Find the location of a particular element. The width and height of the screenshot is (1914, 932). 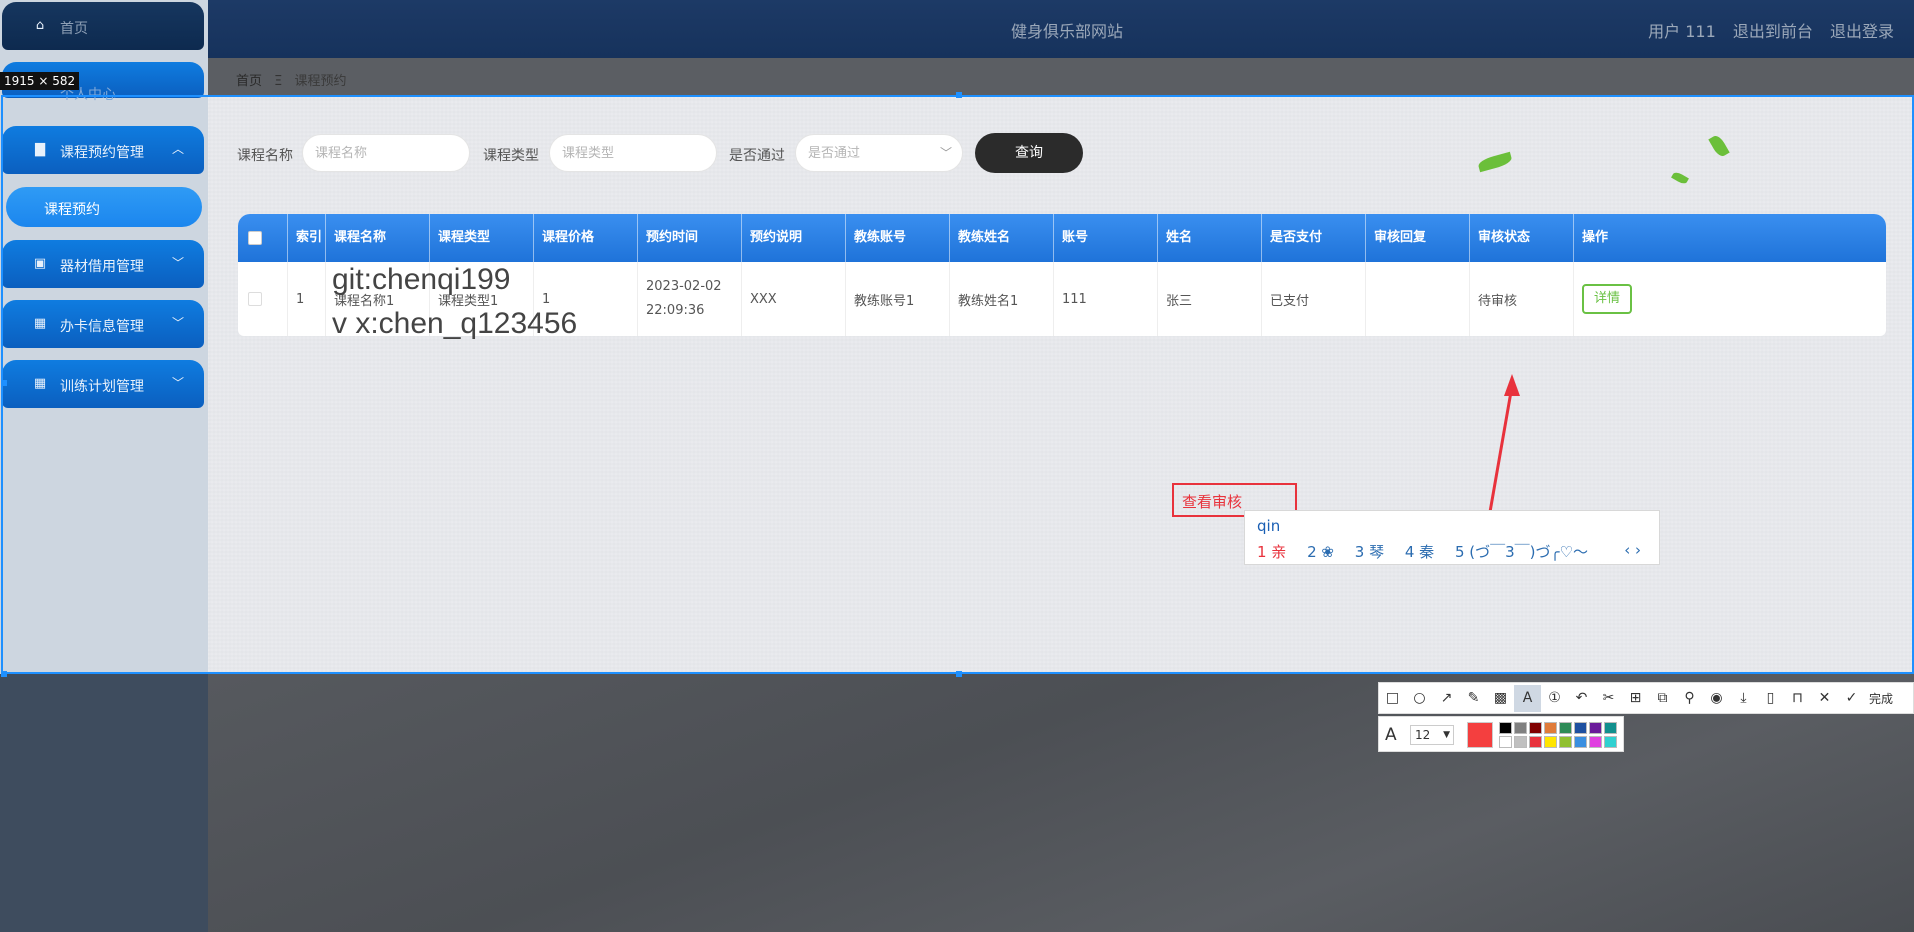

circle-icon: ○ is located at coordinates (1419, 698).